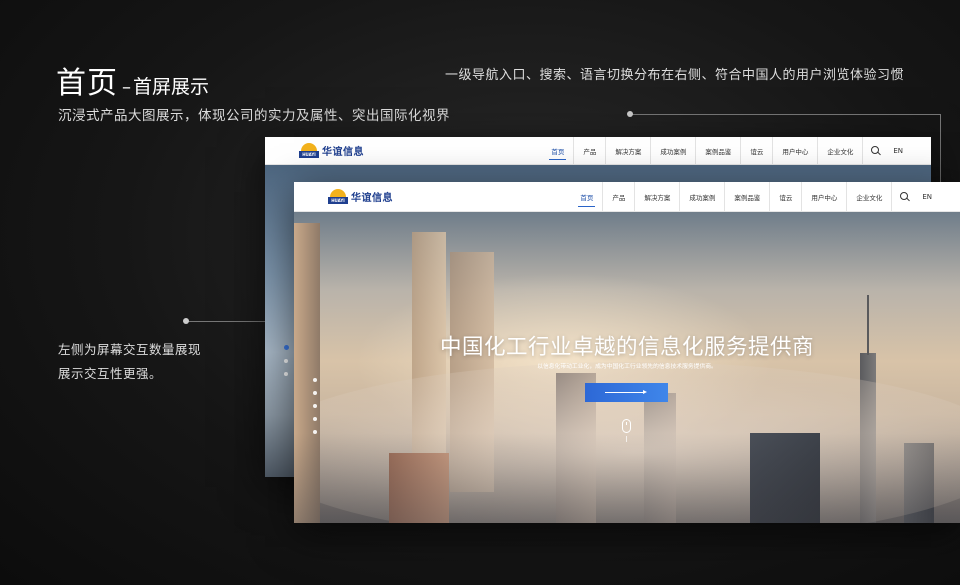  I want to click on slide-subtitle: 首屏展示, so click(171, 87).